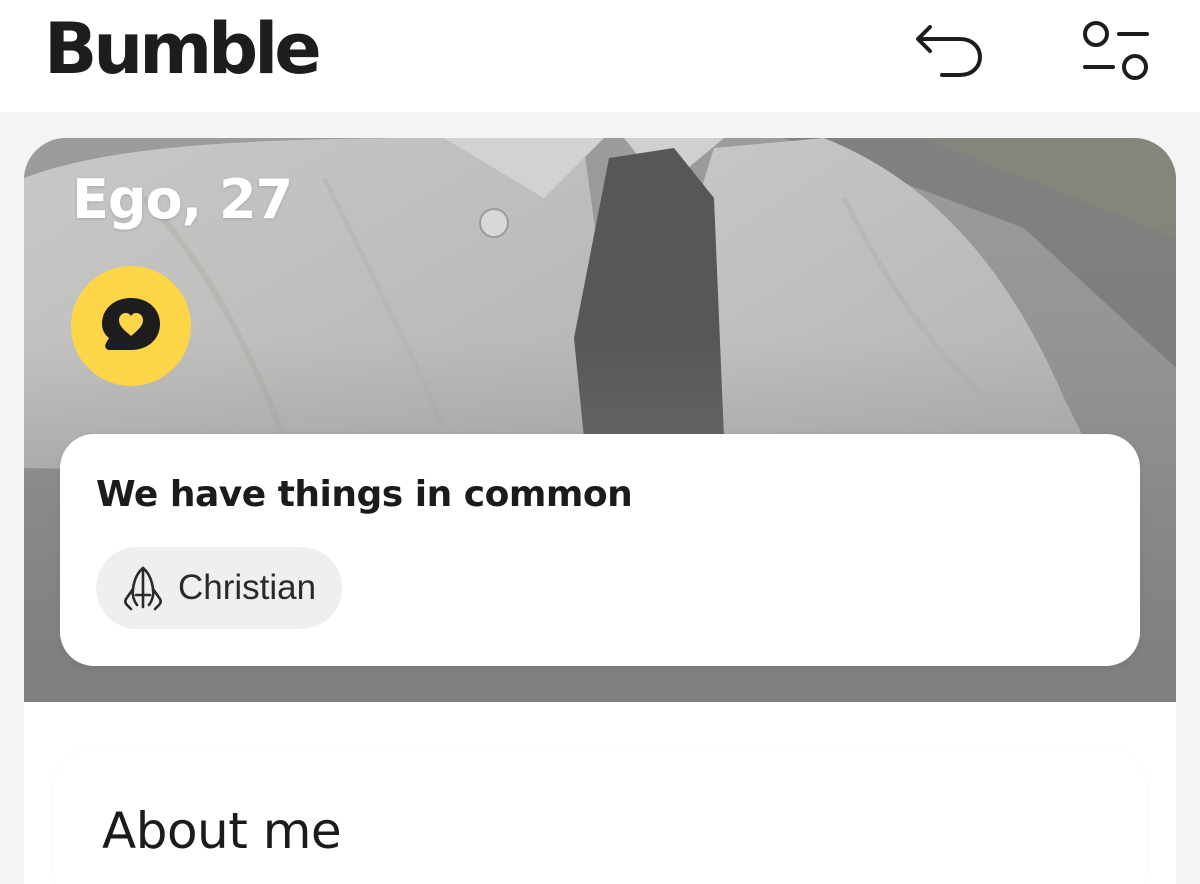 Image resolution: width=1200 pixels, height=884 pixels. I want to click on things-in-common-title: We have things in common, so click(364, 494).